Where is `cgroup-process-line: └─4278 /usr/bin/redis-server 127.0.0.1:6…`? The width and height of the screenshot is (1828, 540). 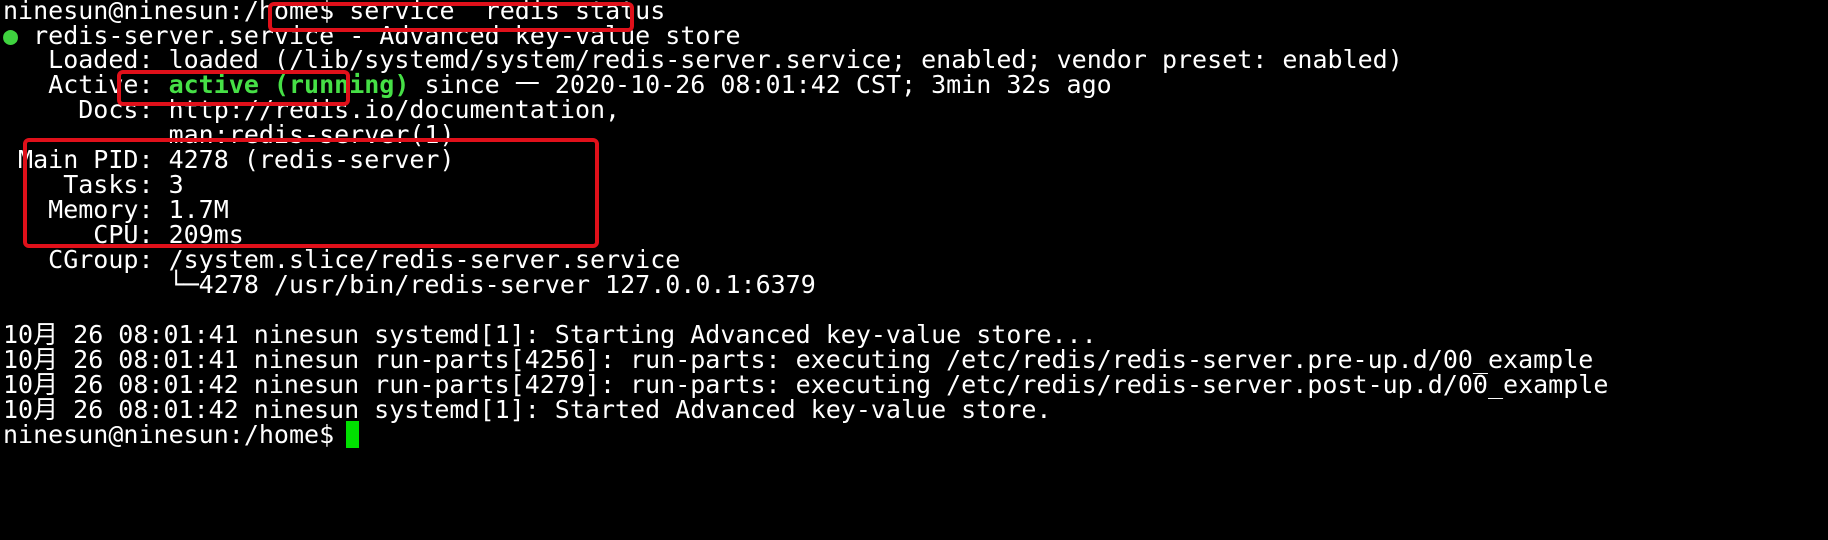 cgroup-process-line: └─4278 /usr/bin/redis-server 127.0.0.1:6… is located at coordinates (409, 284).